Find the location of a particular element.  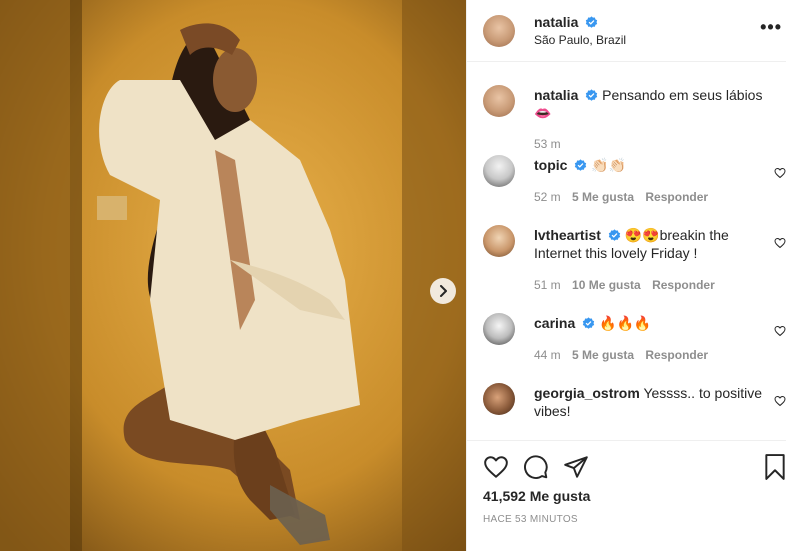

next-image-button is located at coordinates (443, 291).